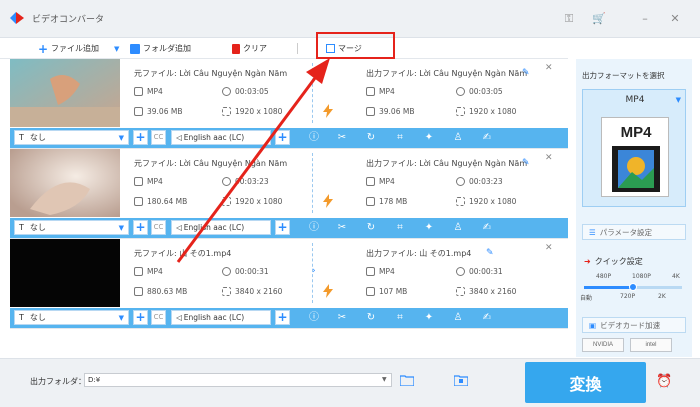 The width and height of the screenshot is (700, 407). Describe the element at coordinates (312, 93) in the screenshot. I see `divider-line` at that location.